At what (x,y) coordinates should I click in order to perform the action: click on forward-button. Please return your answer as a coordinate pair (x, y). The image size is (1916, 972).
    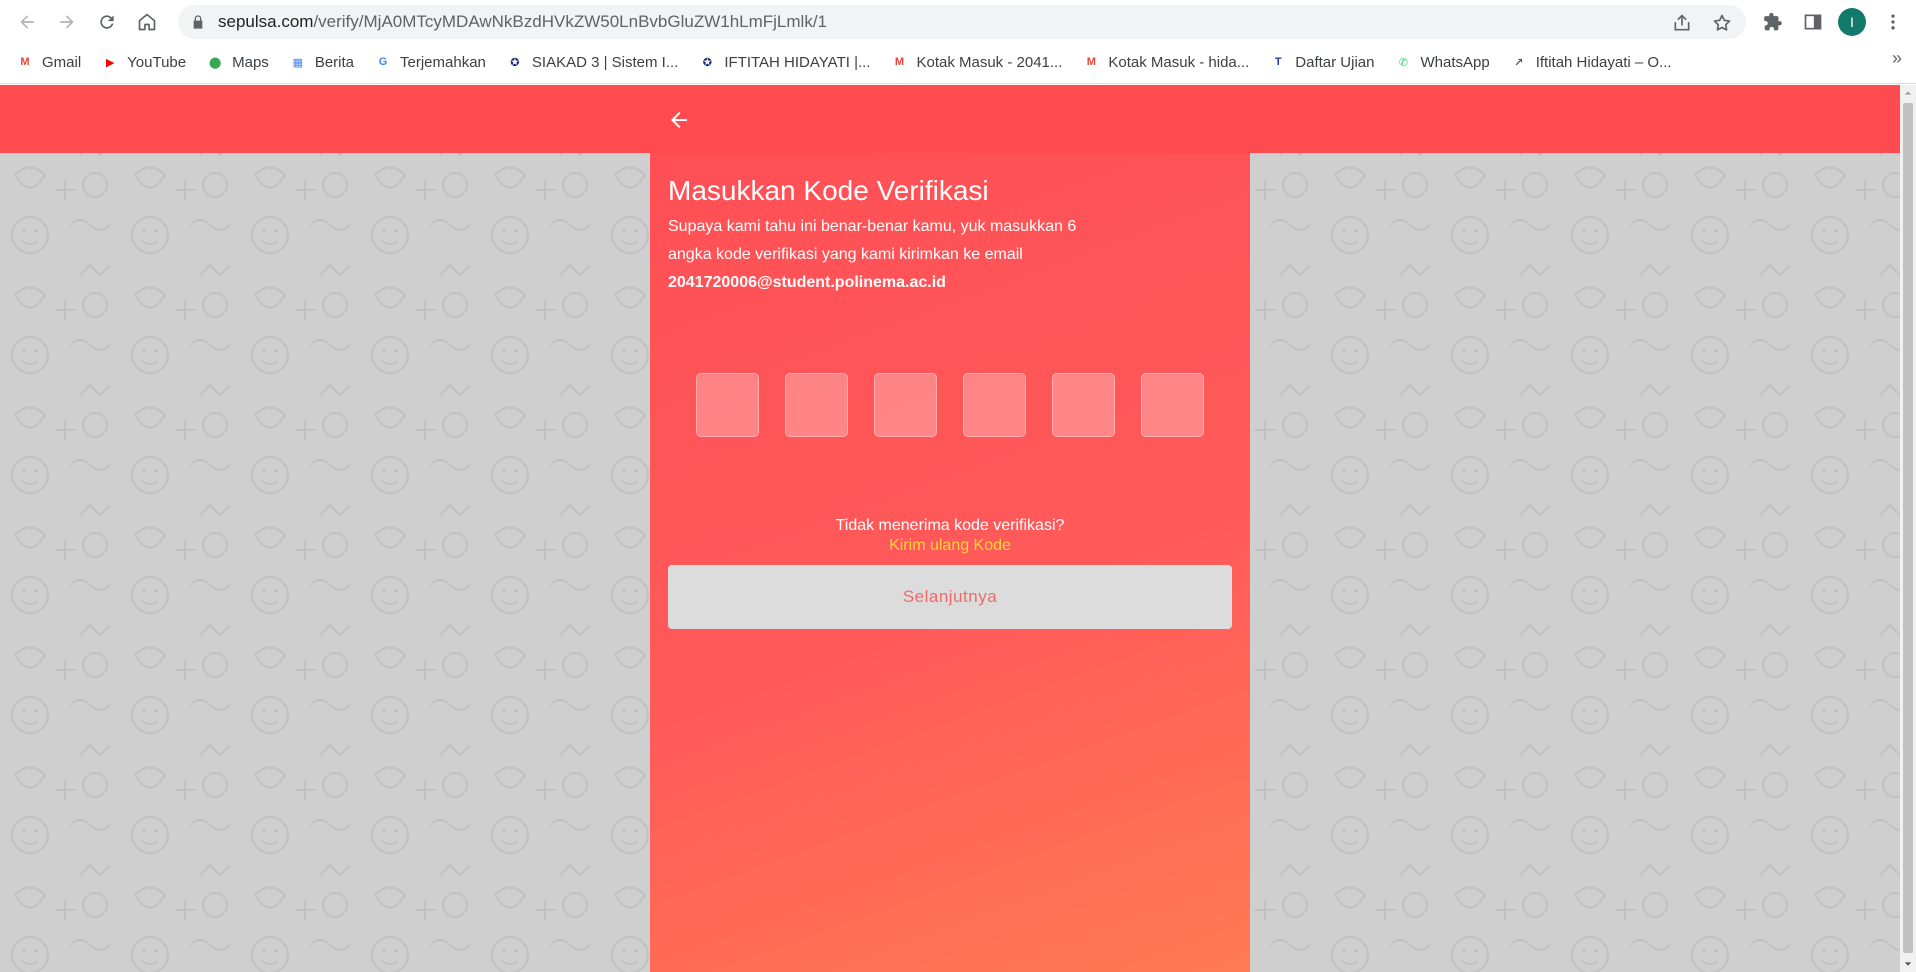
    Looking at the image, I should click on (67, 22).